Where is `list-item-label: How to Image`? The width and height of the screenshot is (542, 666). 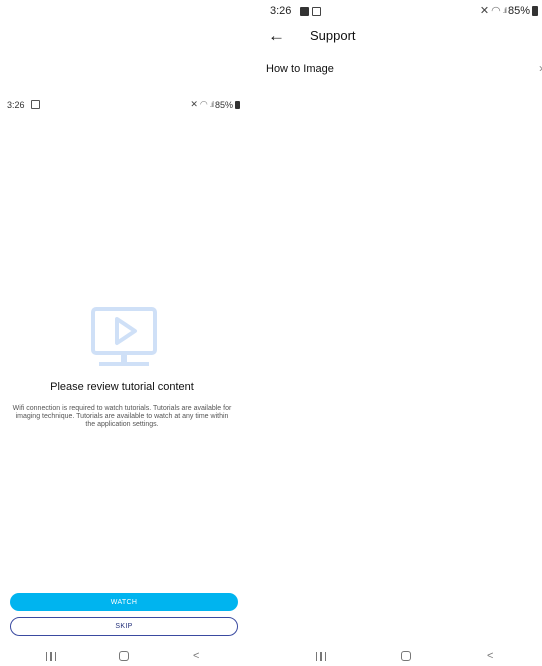
list-item-label: How to Image is located at coordinates (300, 69).